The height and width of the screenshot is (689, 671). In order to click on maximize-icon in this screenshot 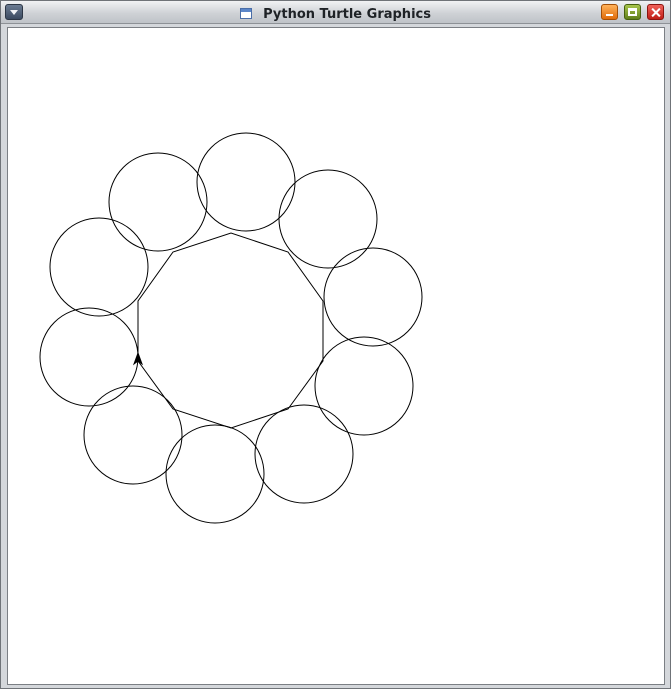, I will do `click(632, 12)`.